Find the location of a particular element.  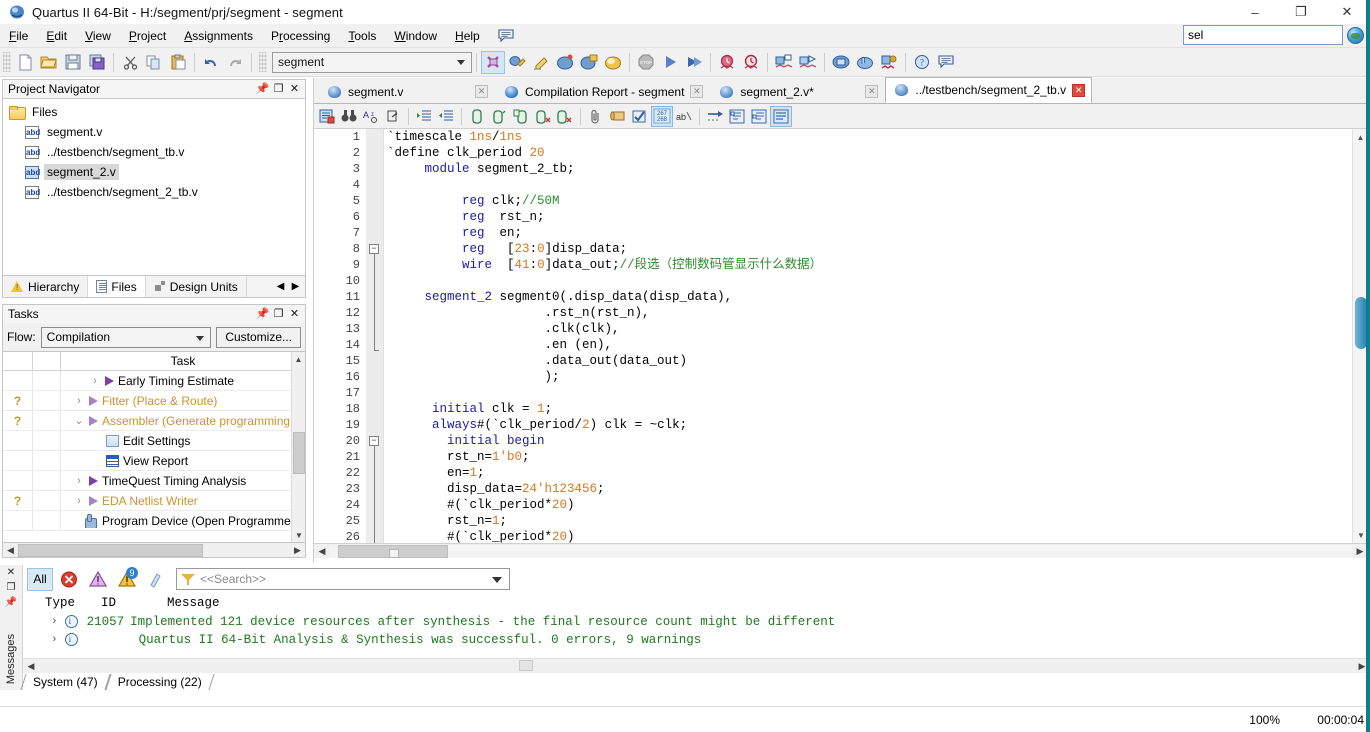

menu-edit: Edit is located at coordinates (56, 36).